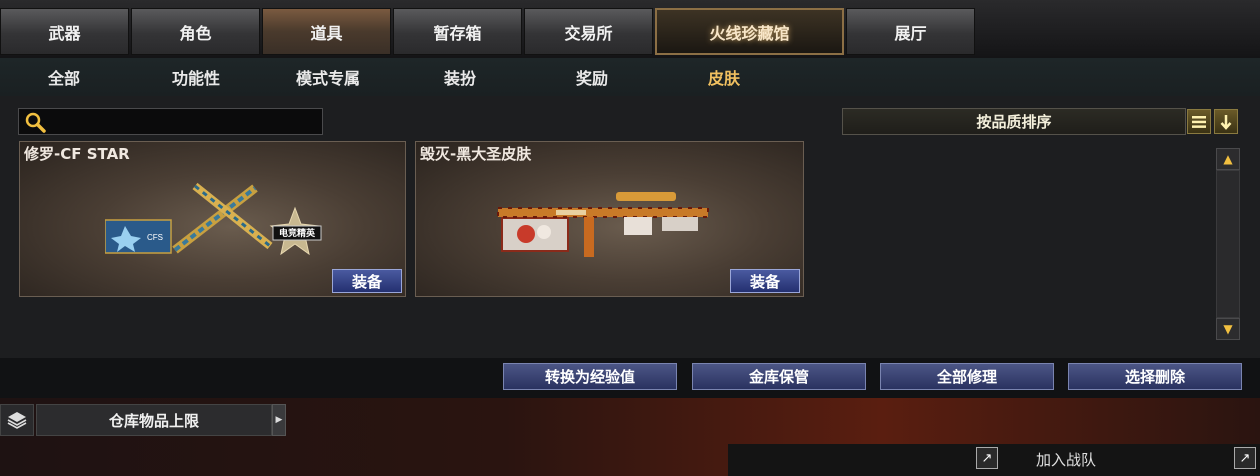  I want to click on subtab-all: 全部, so click(64, 77).